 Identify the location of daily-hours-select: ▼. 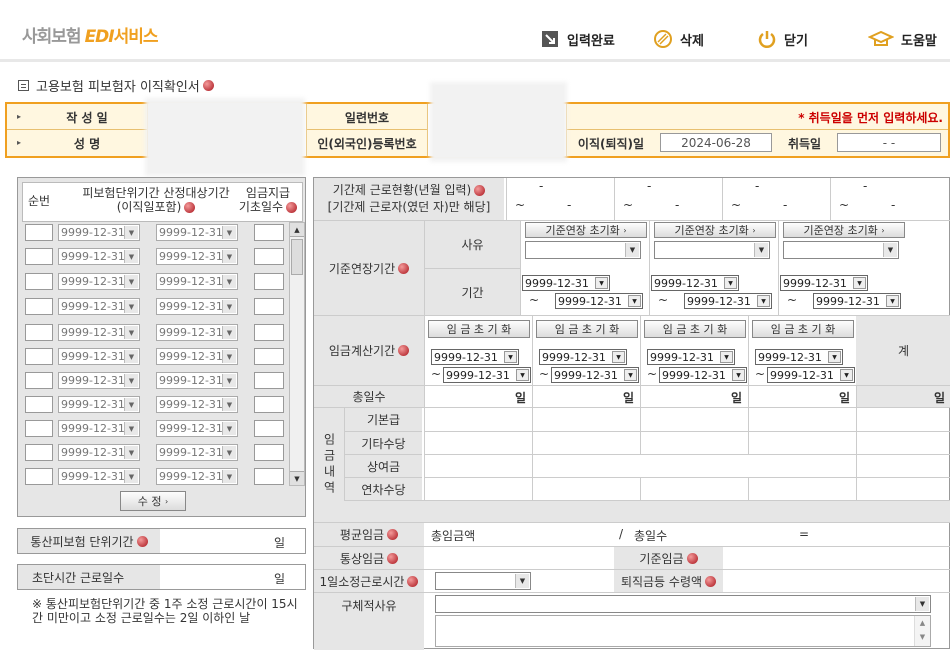
(483, 581).